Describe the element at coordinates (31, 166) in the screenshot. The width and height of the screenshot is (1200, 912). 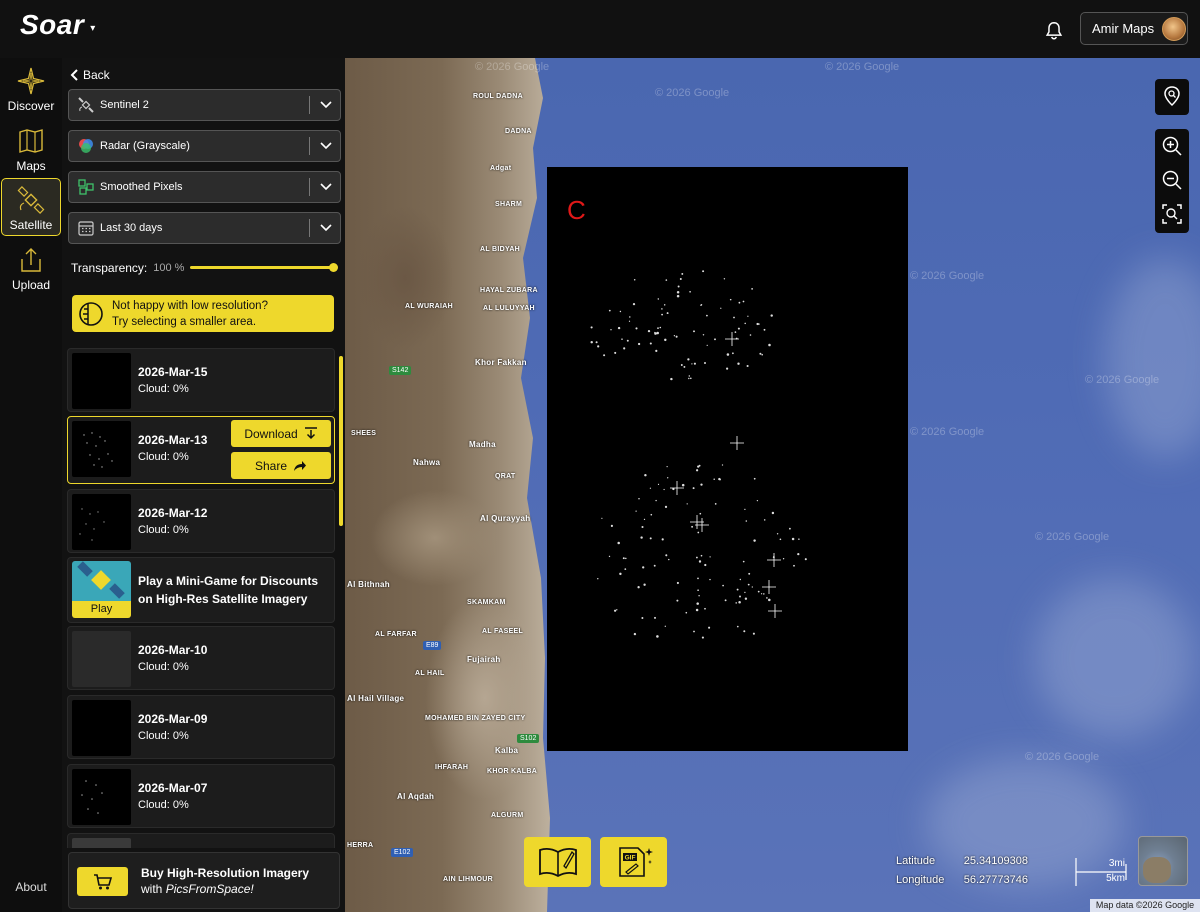
I see `rail-label: Maps` at that location.